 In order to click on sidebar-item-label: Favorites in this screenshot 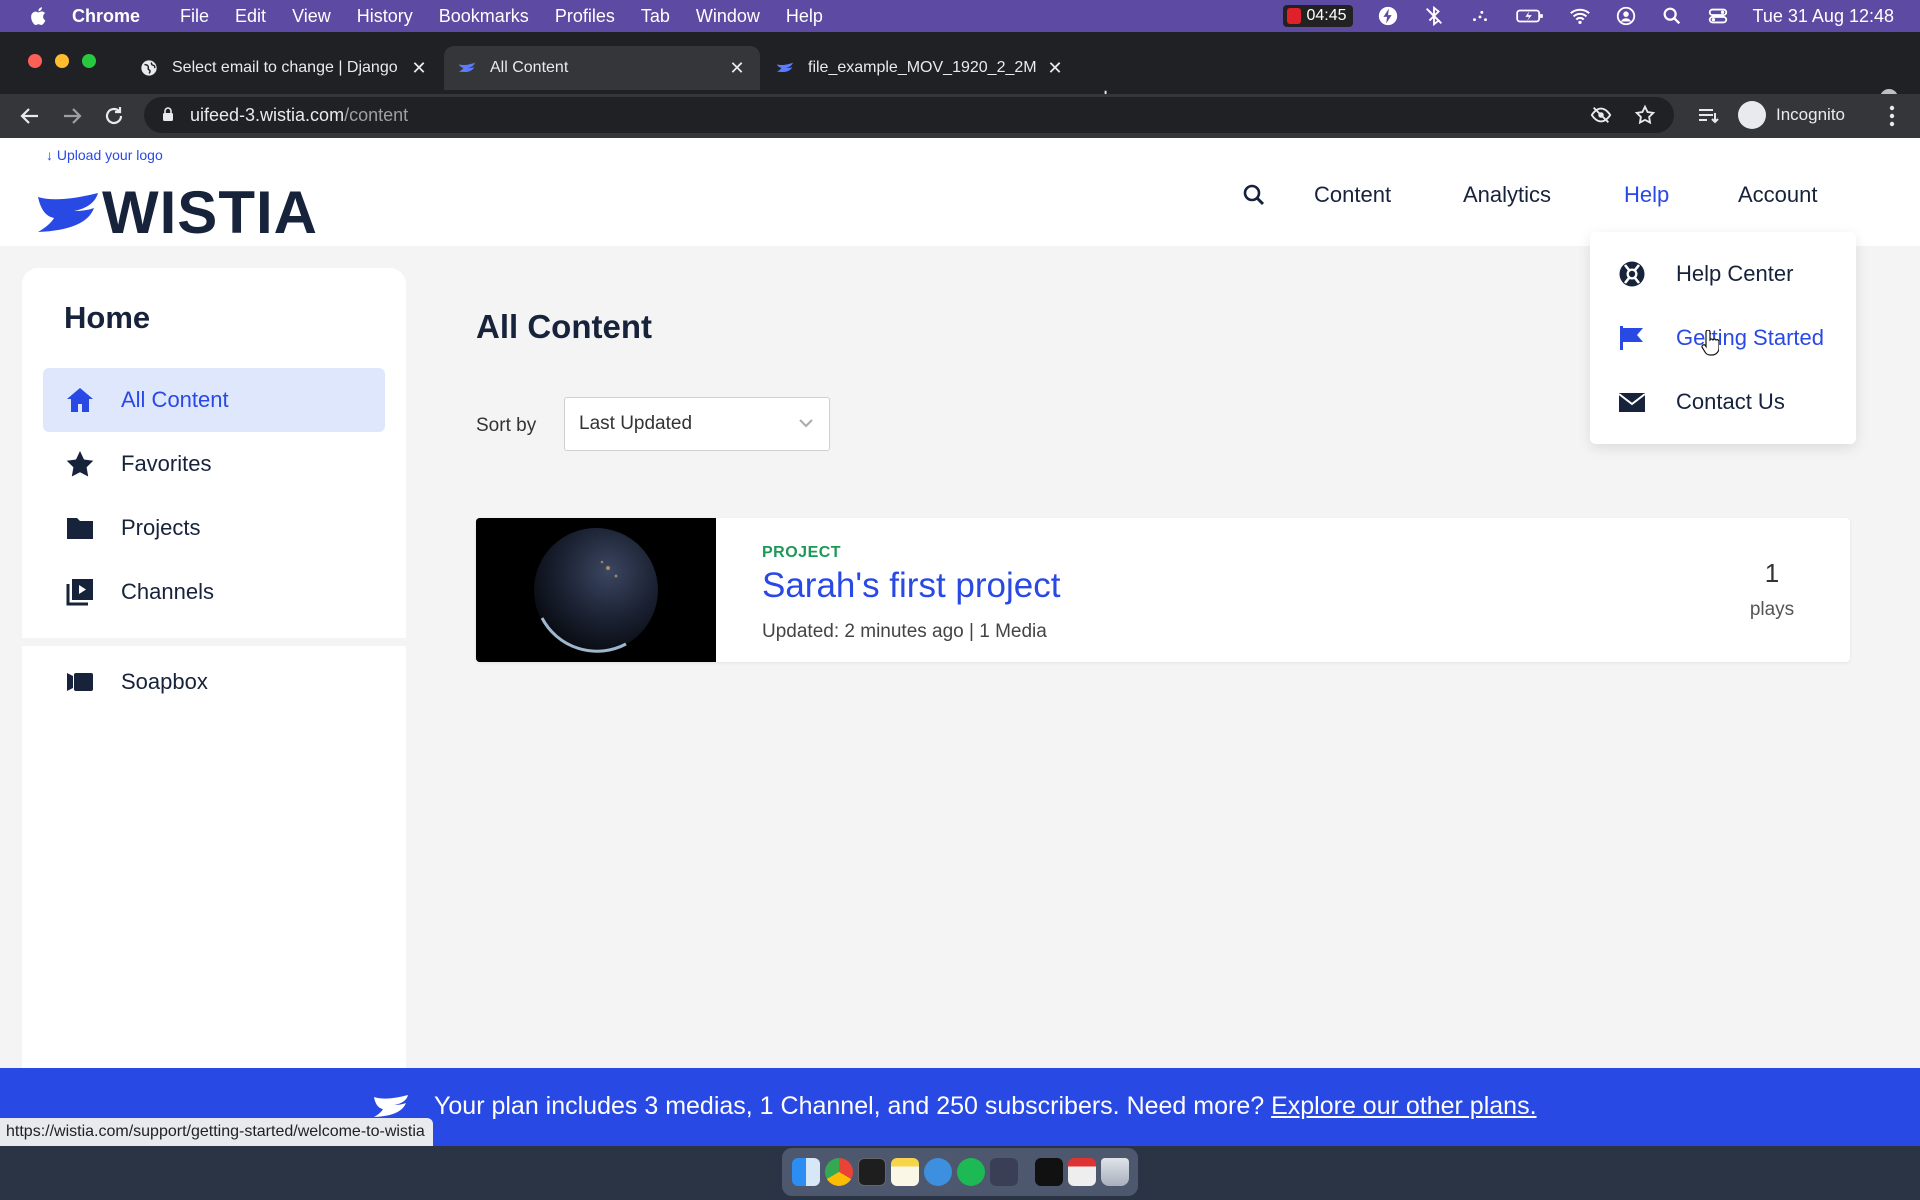, I will do `click(166, 463)`.